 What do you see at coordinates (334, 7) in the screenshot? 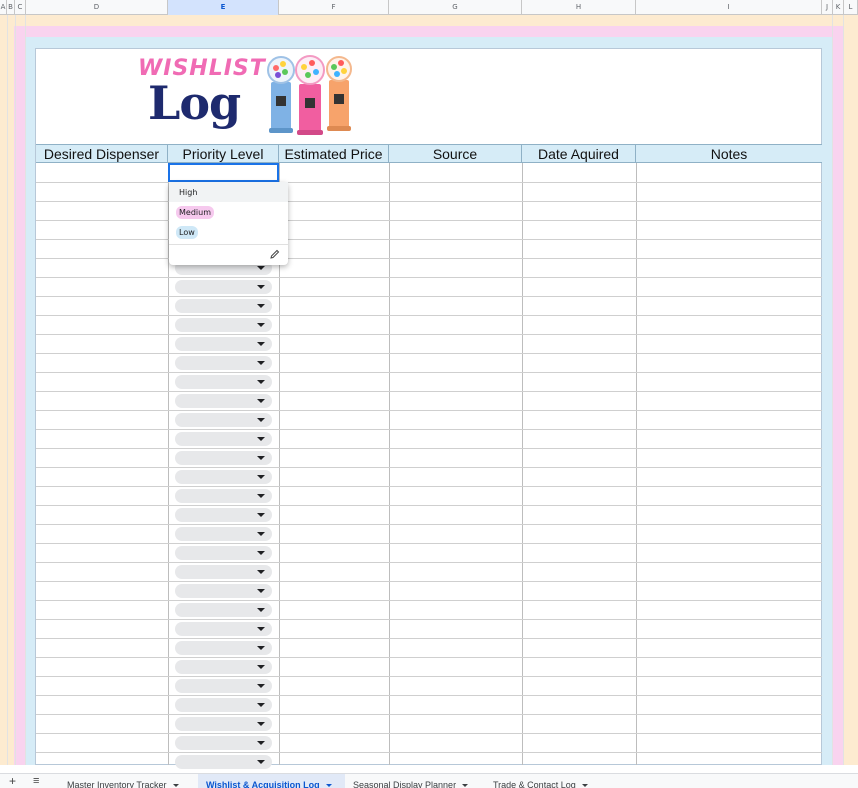
I see `column-header-f: F` at bounding box center [334, 7].